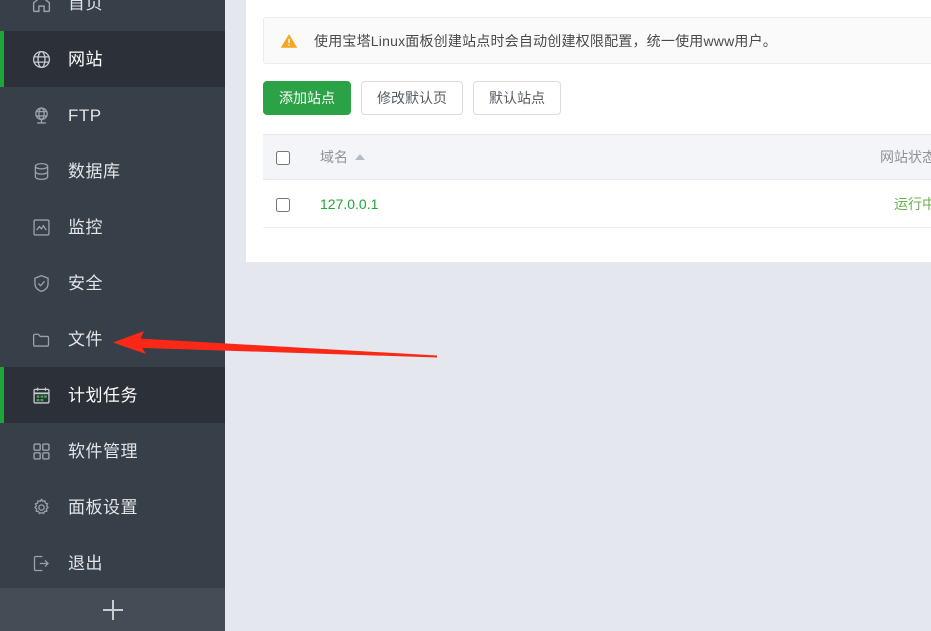 Image resolution: width=931 pixels, height=631 pixels. I want to click on site-table-head: 域名 网站状态, so click(597, 157).